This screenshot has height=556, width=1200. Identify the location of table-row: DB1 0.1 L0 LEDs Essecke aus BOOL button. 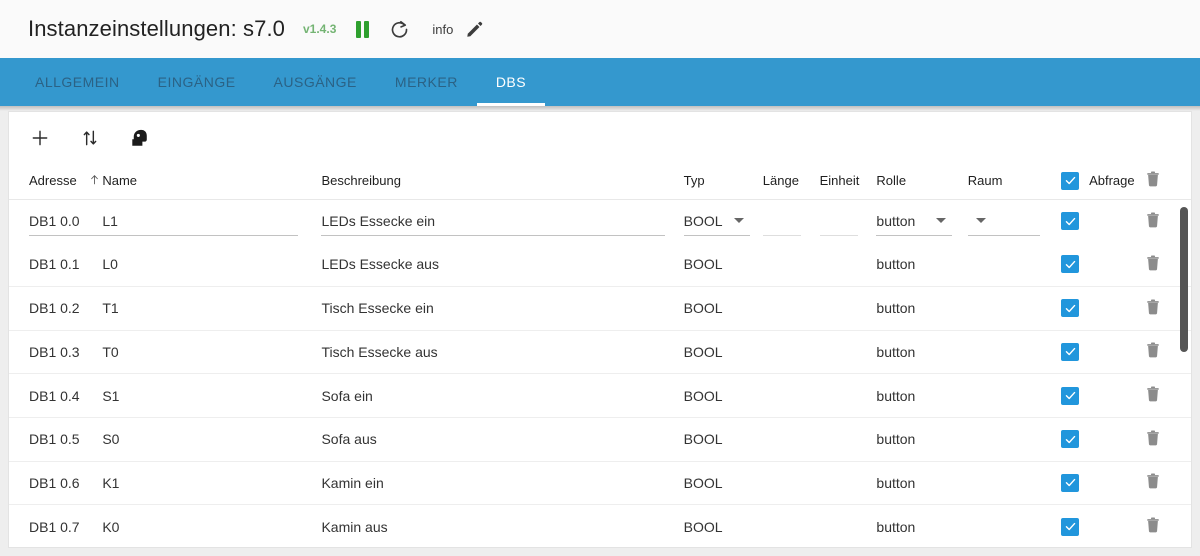
(600, 264).